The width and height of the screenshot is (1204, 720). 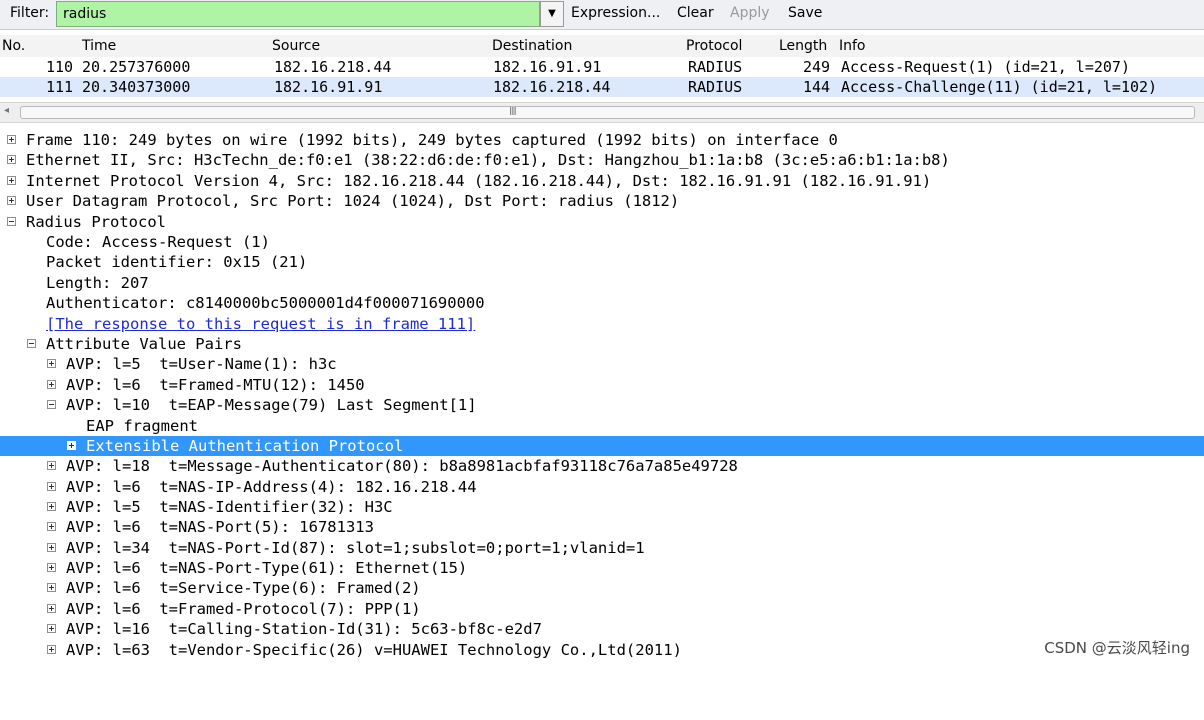 I want to click on filter-dropdown-button: ▼, so click(x=552, y=14).